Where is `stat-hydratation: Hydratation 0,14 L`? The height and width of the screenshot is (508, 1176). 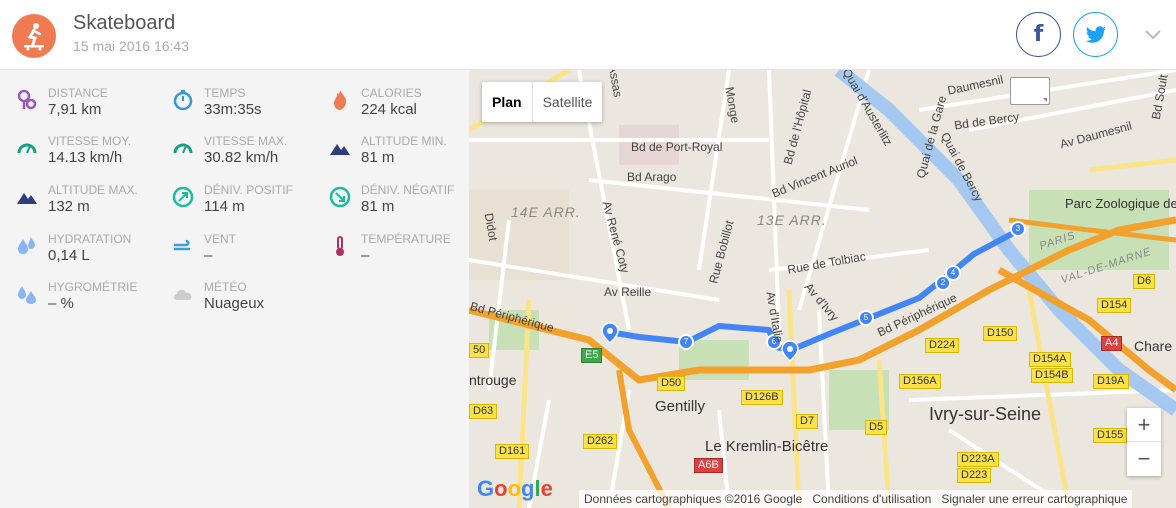
stat-hydratation: Hydratation 0,14 L is located at coordinates (91, 253).